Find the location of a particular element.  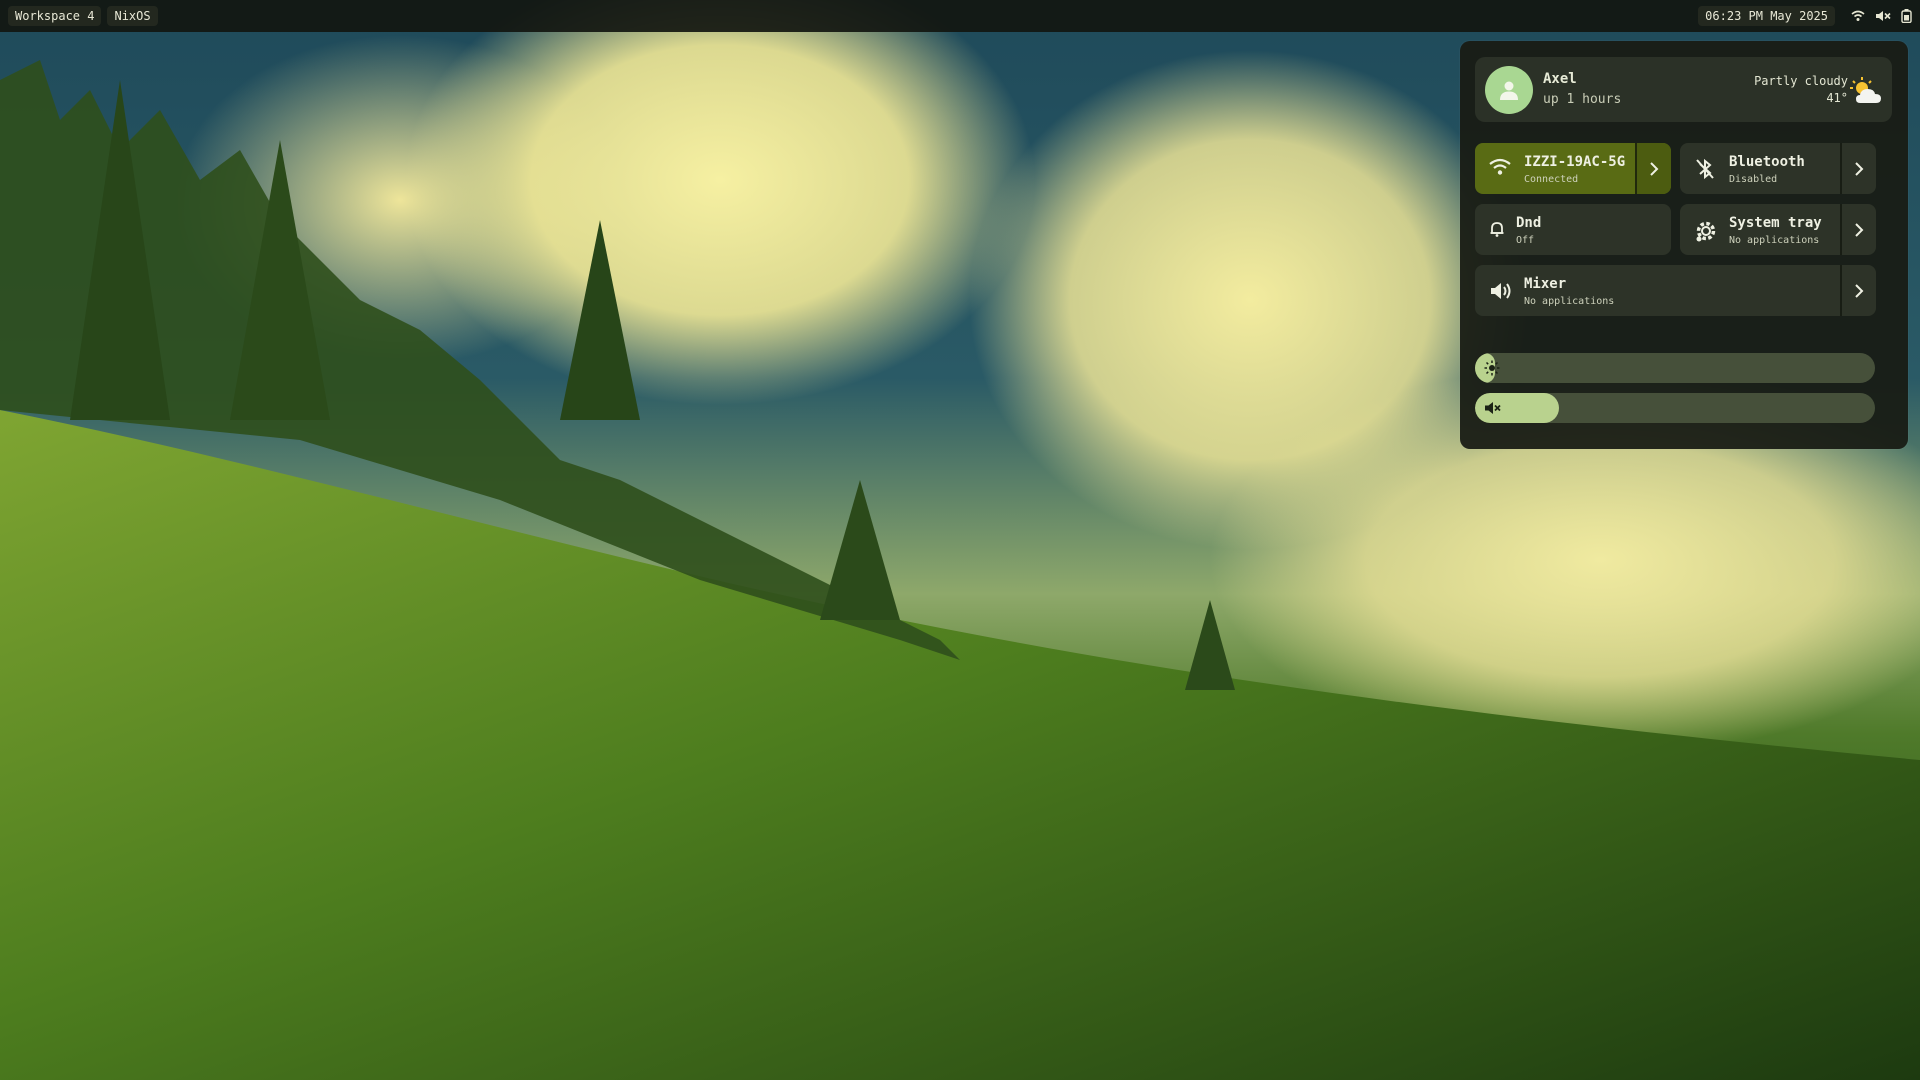

wifi-tile: IZZI-19AC-5G Connected is located at coordinates (1573, 168).